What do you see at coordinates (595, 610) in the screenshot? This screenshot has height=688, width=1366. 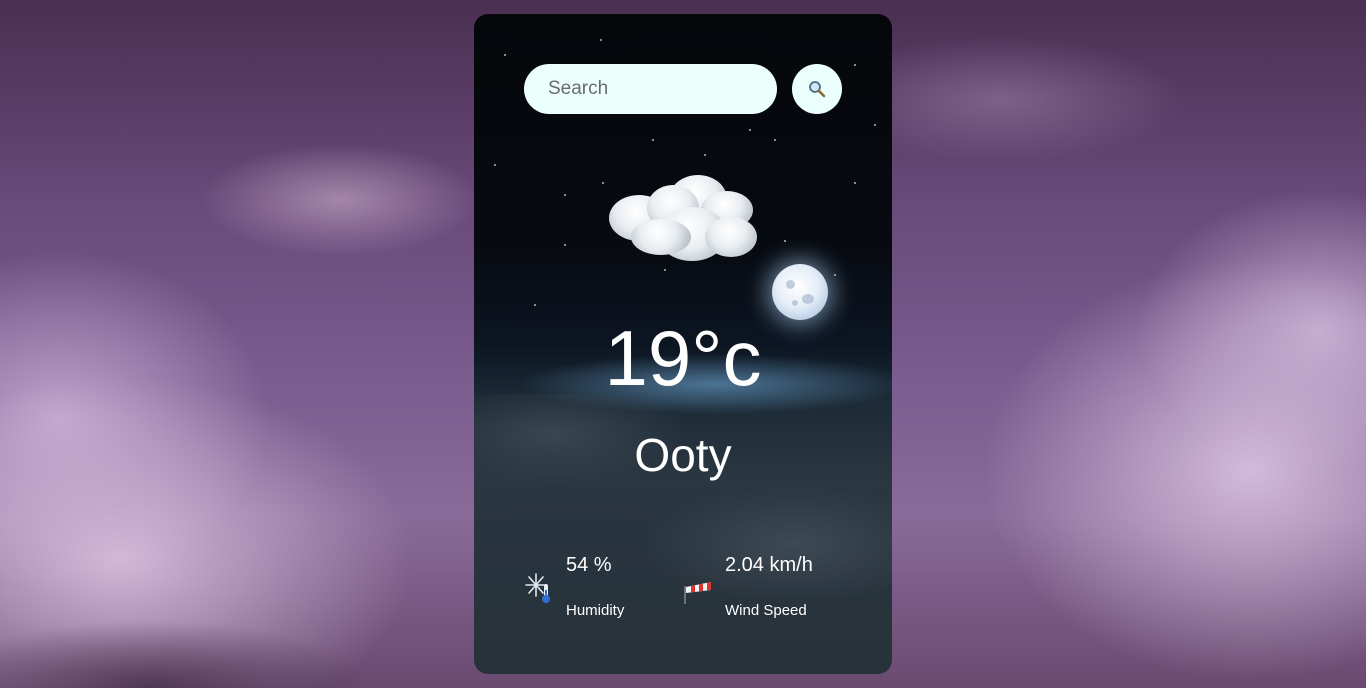 I see `humidity-label: Humidity` at bounding box center [595, 610].